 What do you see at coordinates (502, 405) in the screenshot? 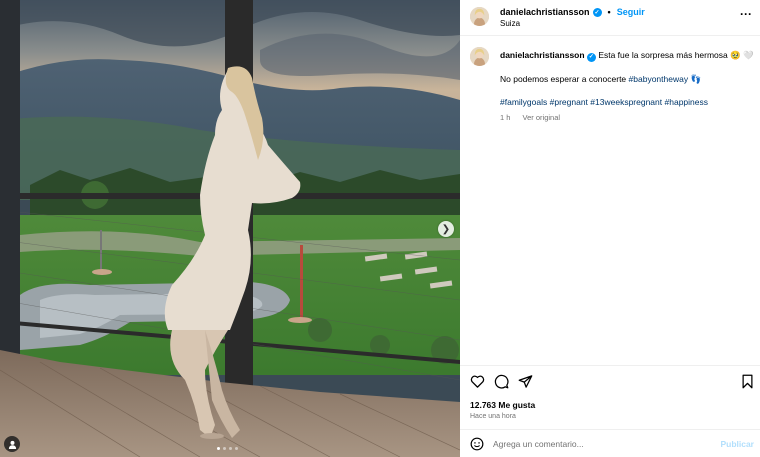
I see `like-count: 12.763 Me gusta` at bounding box center [502, 405].